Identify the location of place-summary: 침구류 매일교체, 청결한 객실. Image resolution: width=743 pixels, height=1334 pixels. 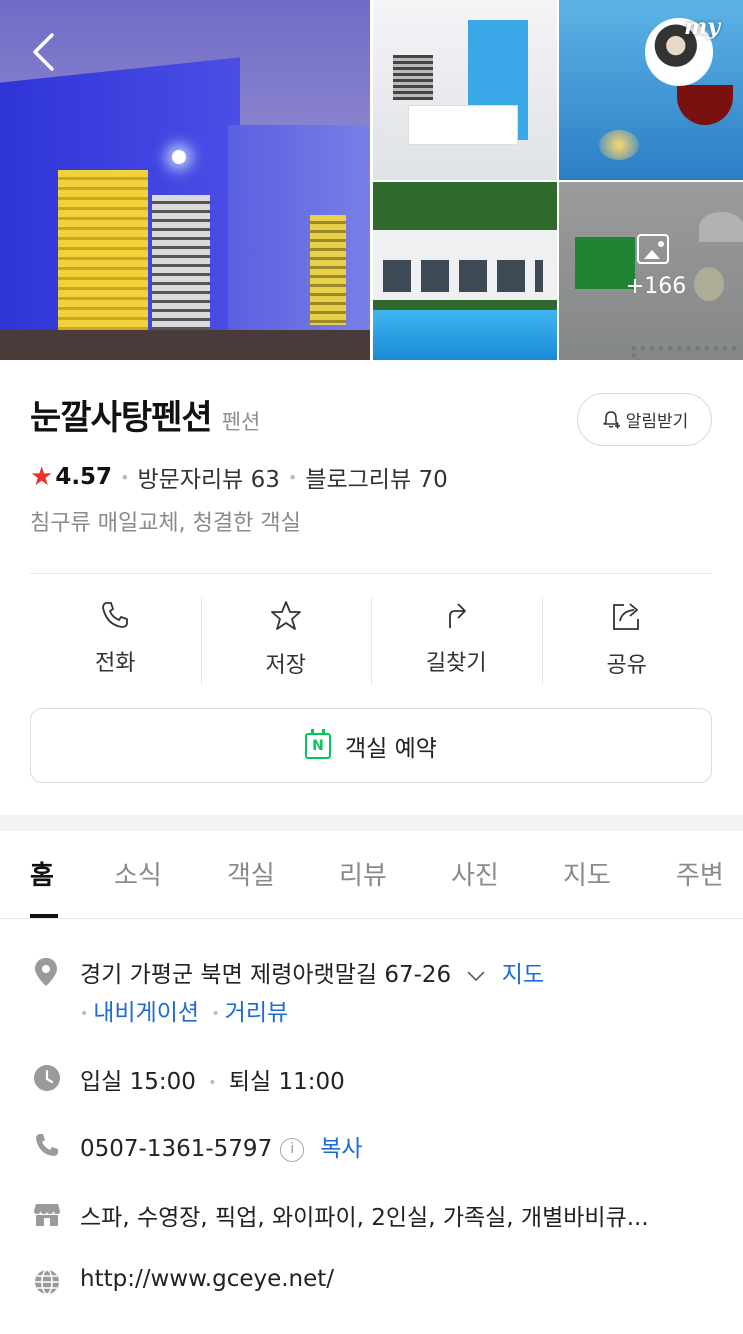
(165, 523).